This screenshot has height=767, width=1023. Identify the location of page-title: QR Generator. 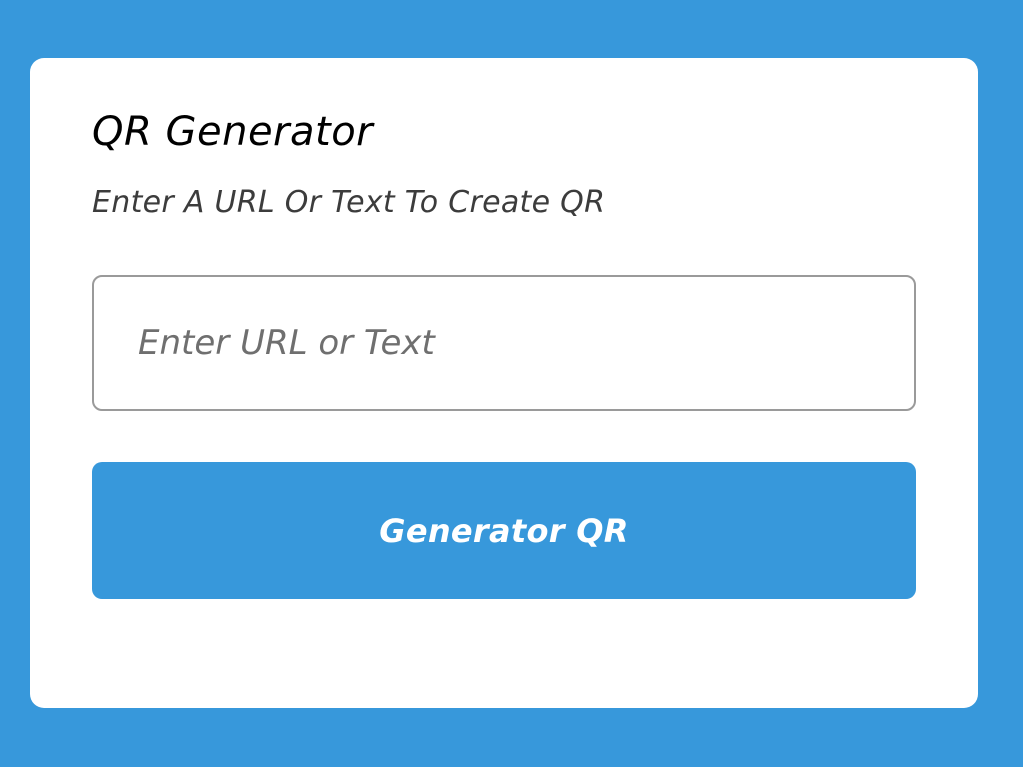
(233, 132).